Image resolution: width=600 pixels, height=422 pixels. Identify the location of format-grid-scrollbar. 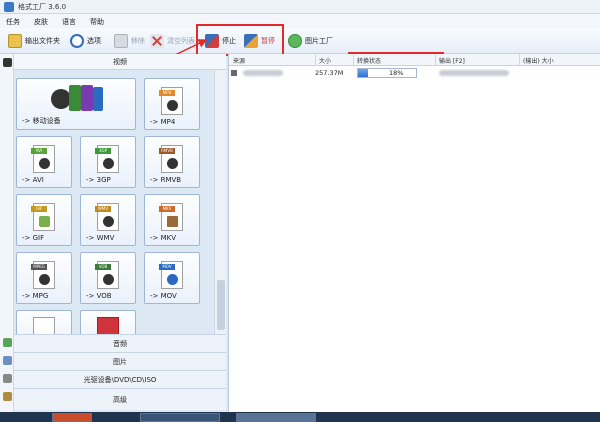
(220, 202).